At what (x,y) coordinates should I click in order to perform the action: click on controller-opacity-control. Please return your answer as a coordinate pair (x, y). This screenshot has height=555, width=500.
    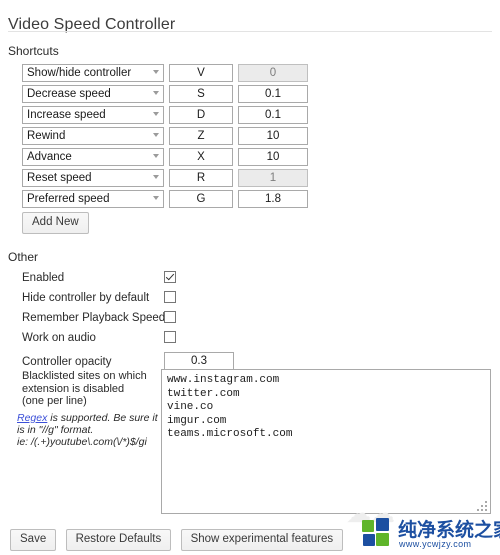
    Looking at the image, I should click on (199, 361).